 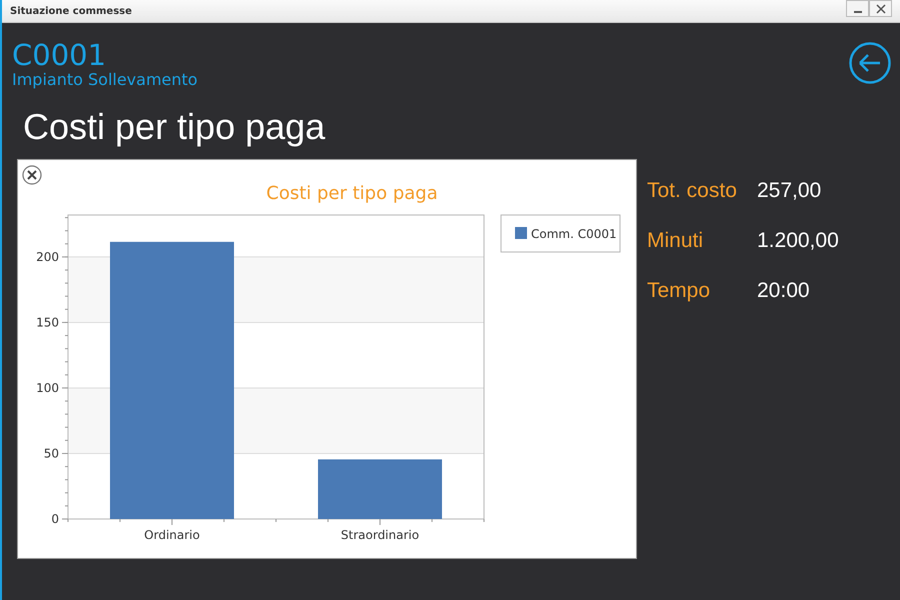 What do you see at coordinates (870, 63) in the screenshot?
I see `back-icon` at bounding box center [870, 63].